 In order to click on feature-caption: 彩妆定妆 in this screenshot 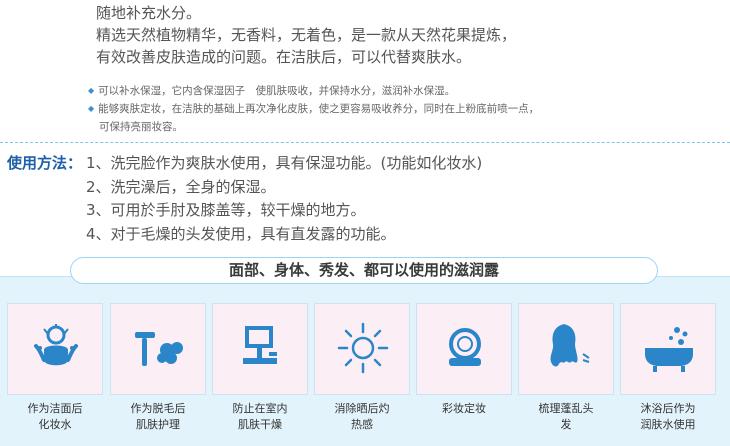, I will do `click(464, 409)`.